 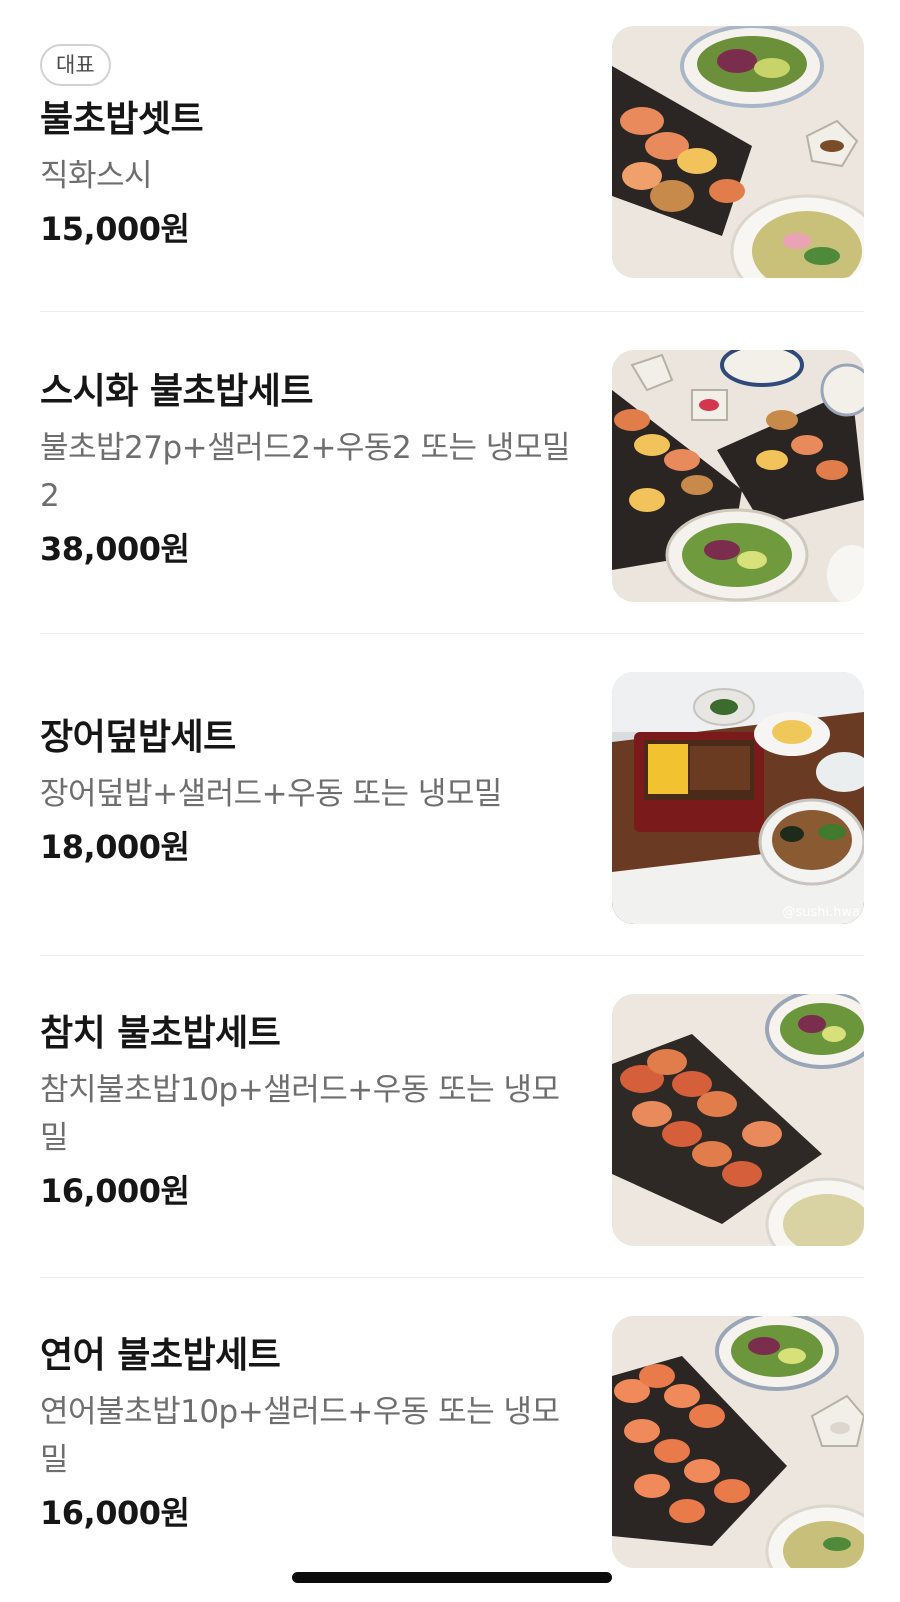 I want to click on menu-item-description: 연어불초밥10p+샐러드+우동 또는 냉모밀, so click(x=300, y=1436).